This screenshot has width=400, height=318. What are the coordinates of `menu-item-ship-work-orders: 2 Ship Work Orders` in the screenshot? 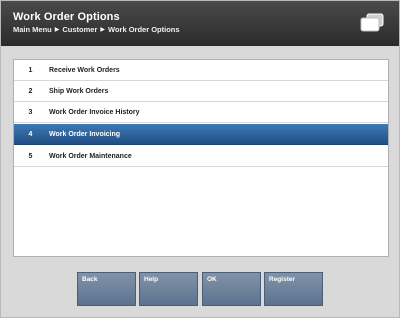 It's located at (201, 91).